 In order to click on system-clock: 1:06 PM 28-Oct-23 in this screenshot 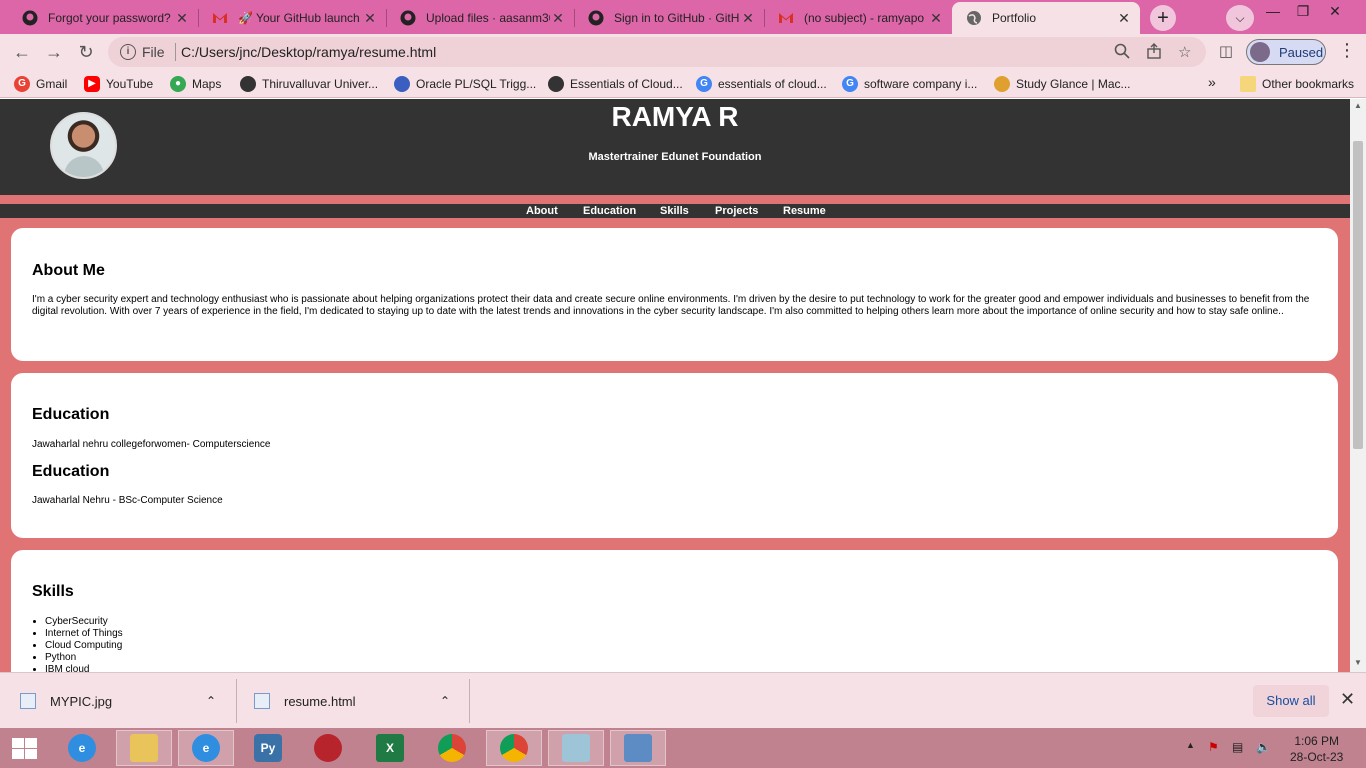, I will do `click(1316, 749)`.